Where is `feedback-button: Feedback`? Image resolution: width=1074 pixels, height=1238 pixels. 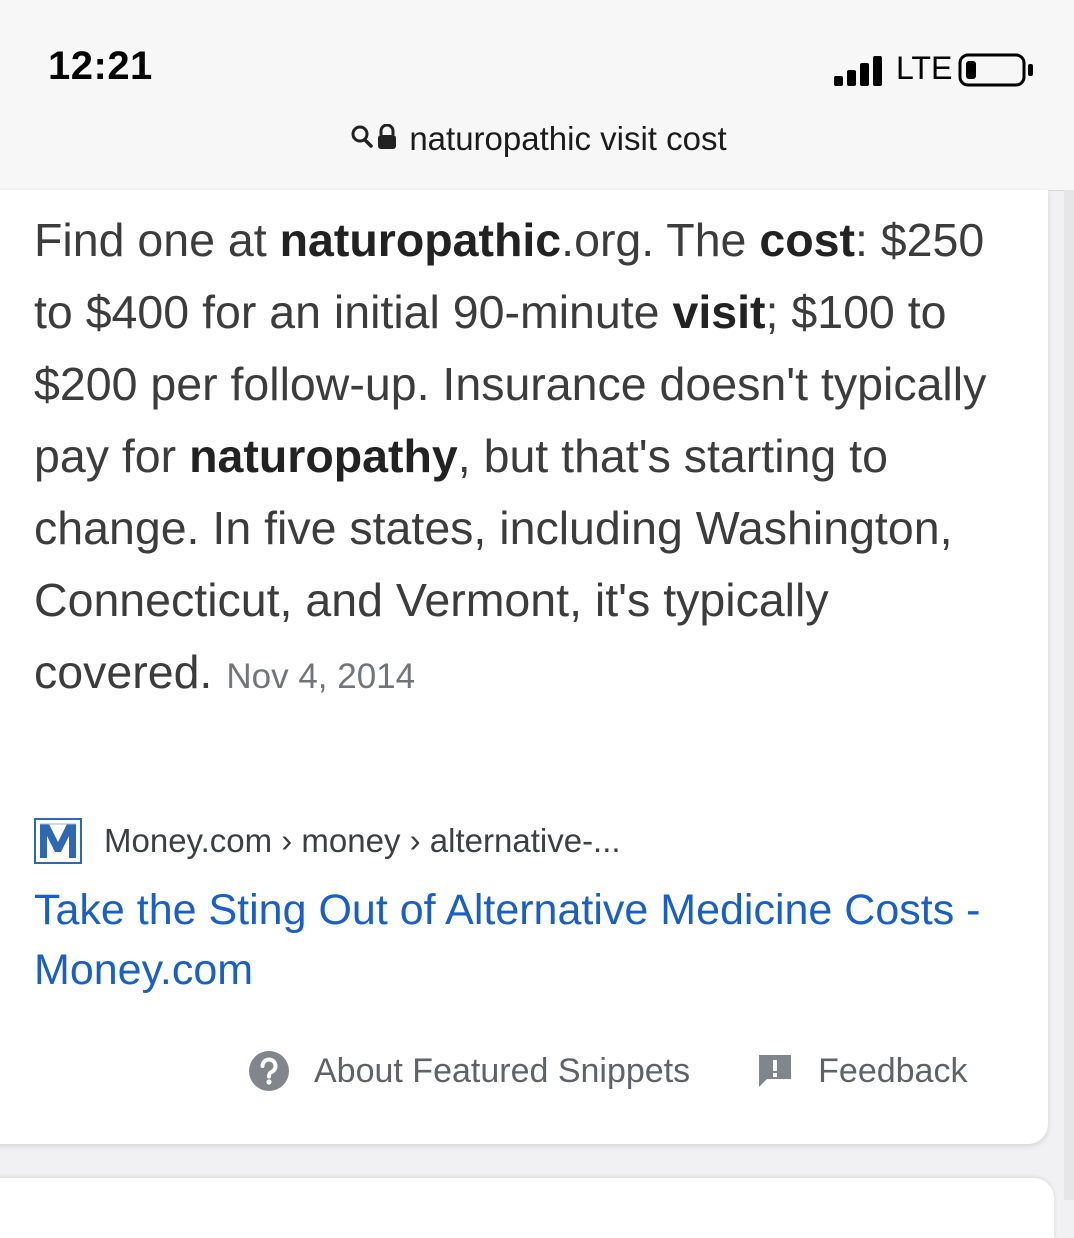
feedback-button: Feedback is located at coordinates (861, 1071).